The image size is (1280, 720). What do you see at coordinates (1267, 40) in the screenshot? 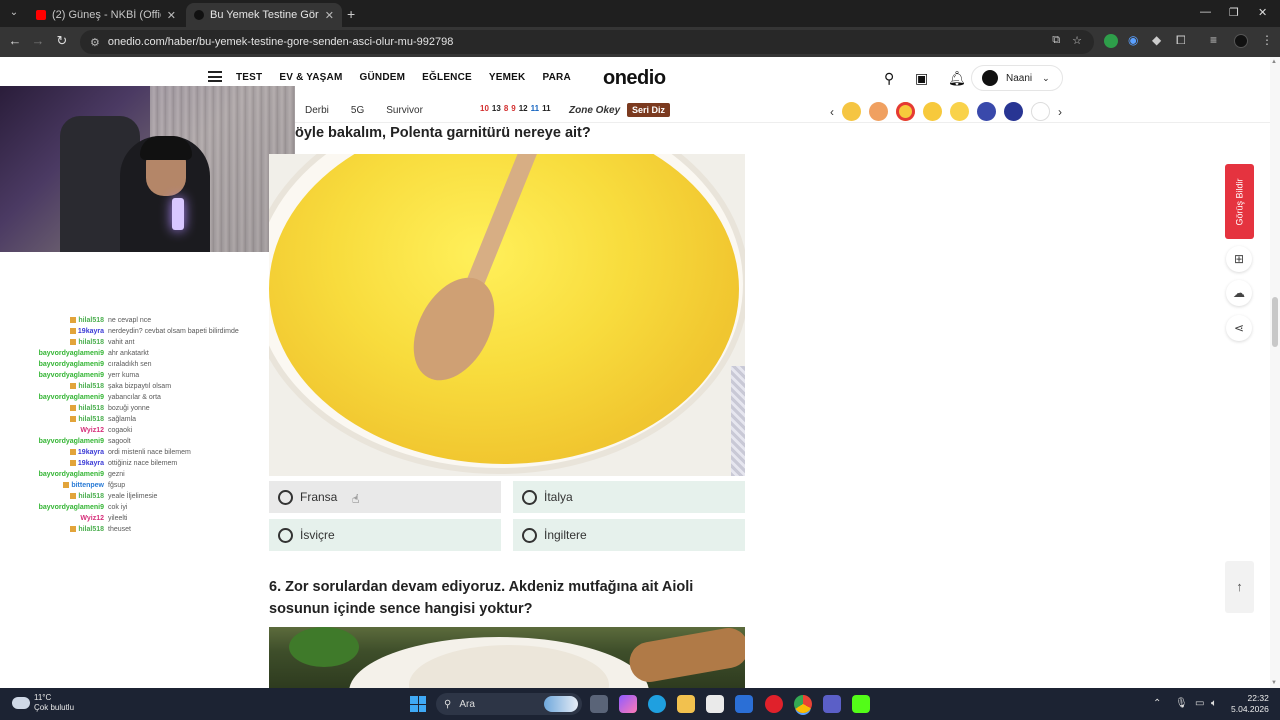
I see `browser-menu-icon: ⋮` at bounding box center [1267, 40].